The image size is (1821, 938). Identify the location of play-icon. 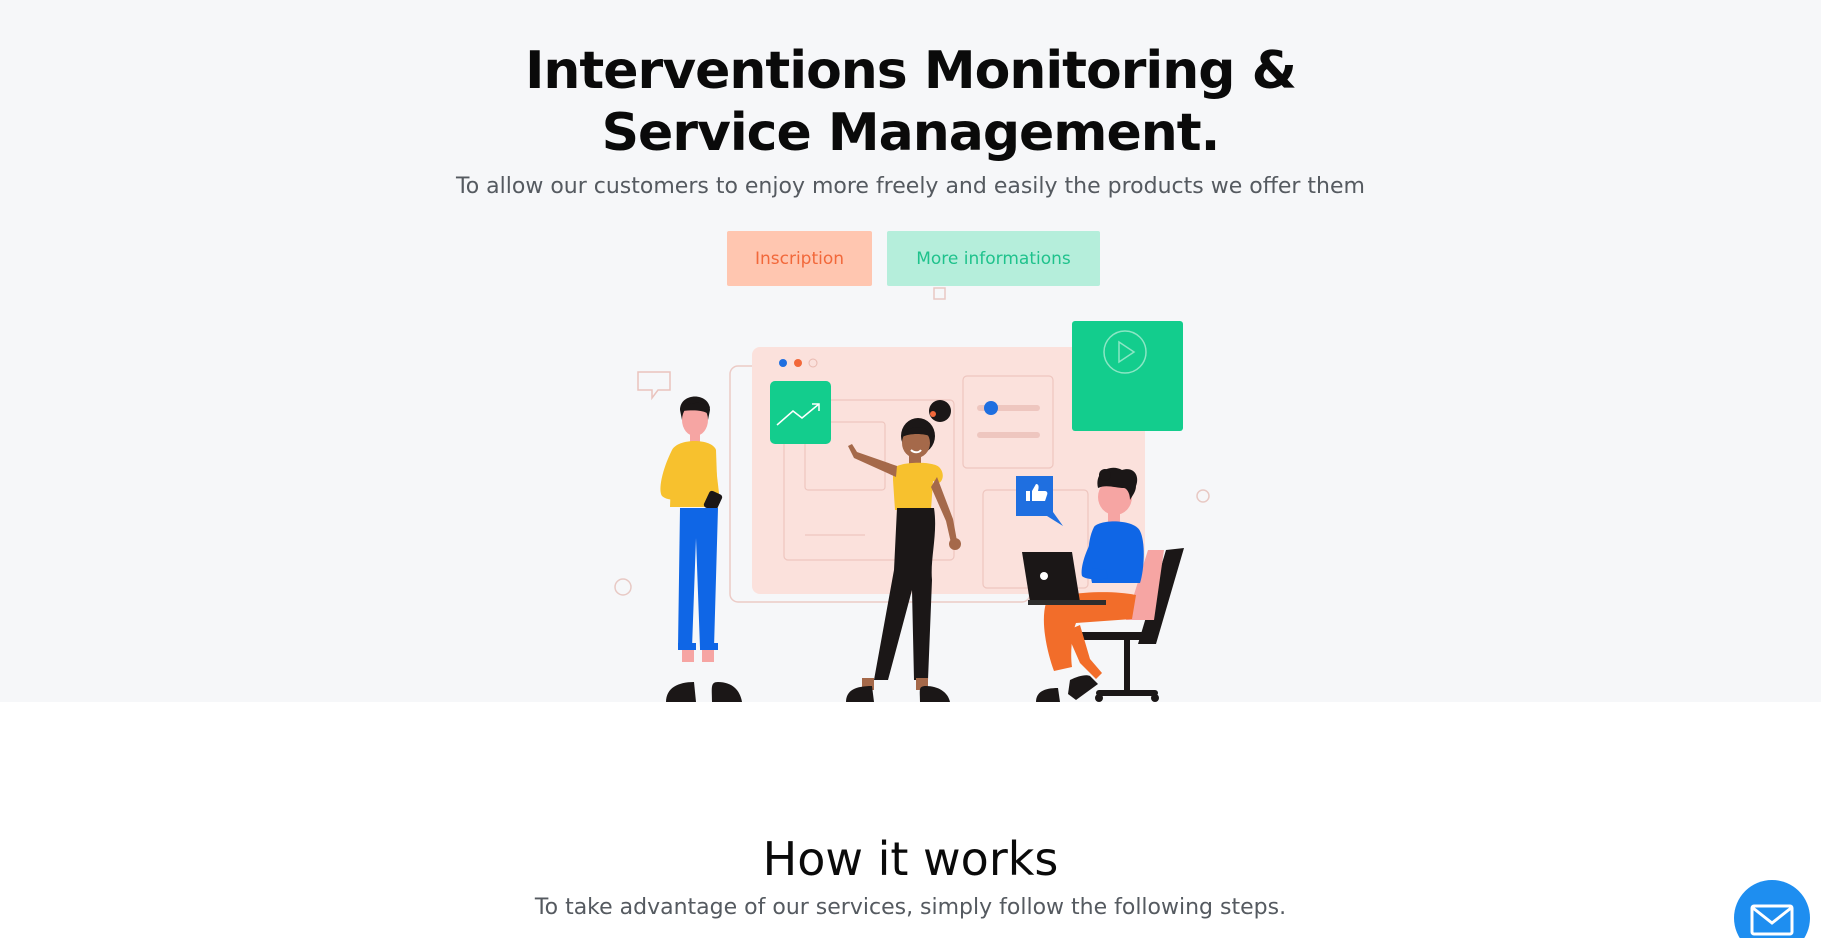
(1127, 376).